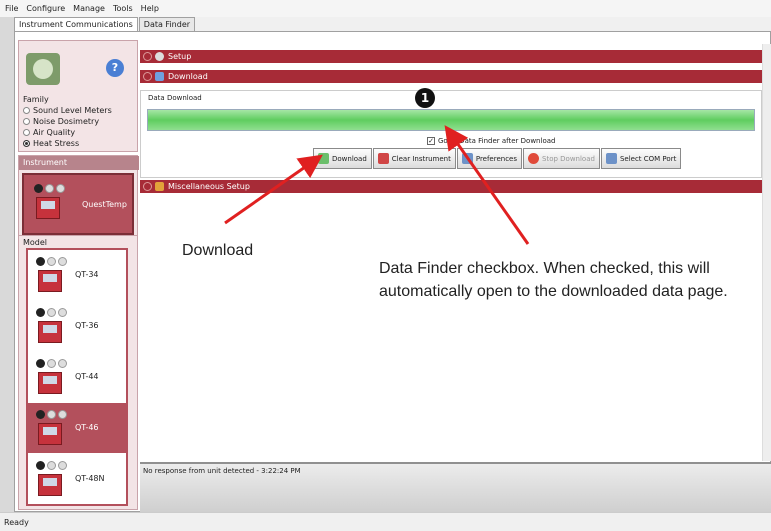  What do you see at coordinates (90, 478) in the screenshot?
I see `model-label: QT-48N` at bounding box center [90, 478].